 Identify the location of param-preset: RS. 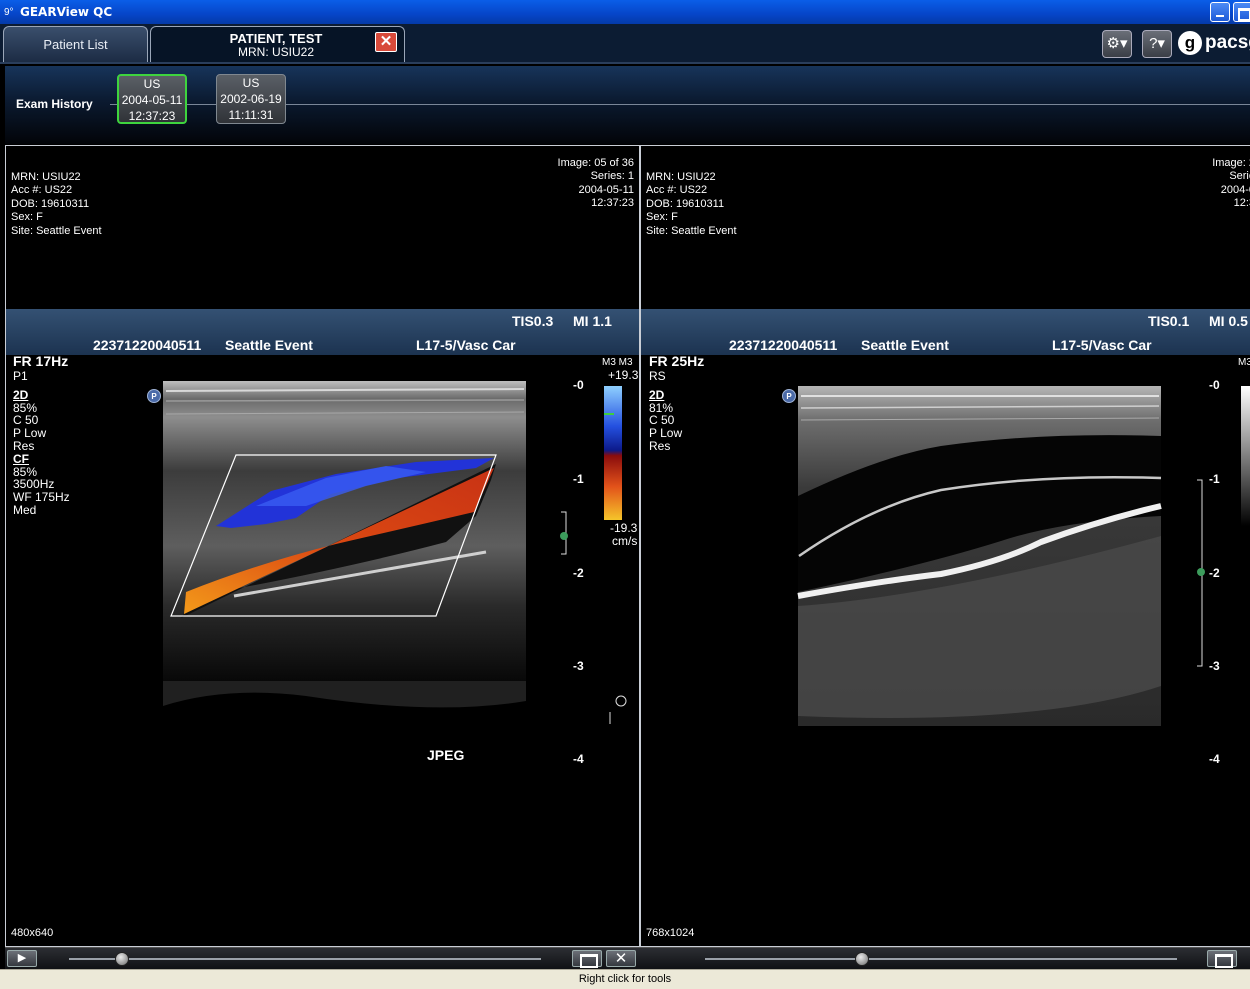
(657, 376).